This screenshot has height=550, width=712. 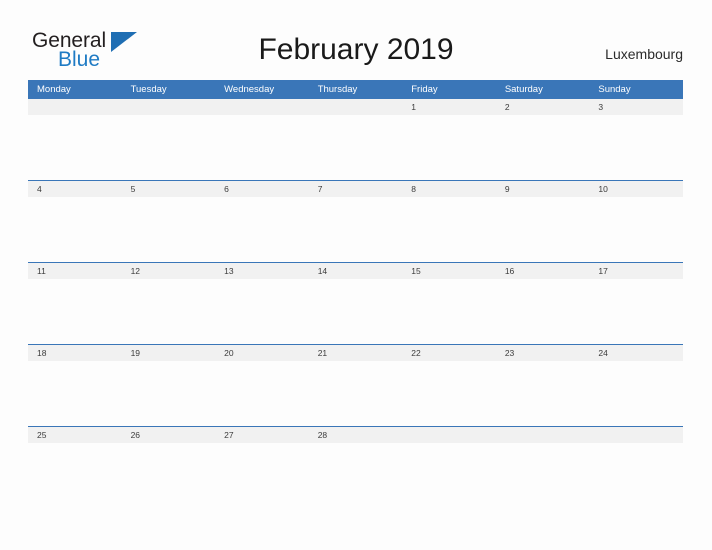 I want to click on calendar-day-cell: 6, so click(x=262, y=221).